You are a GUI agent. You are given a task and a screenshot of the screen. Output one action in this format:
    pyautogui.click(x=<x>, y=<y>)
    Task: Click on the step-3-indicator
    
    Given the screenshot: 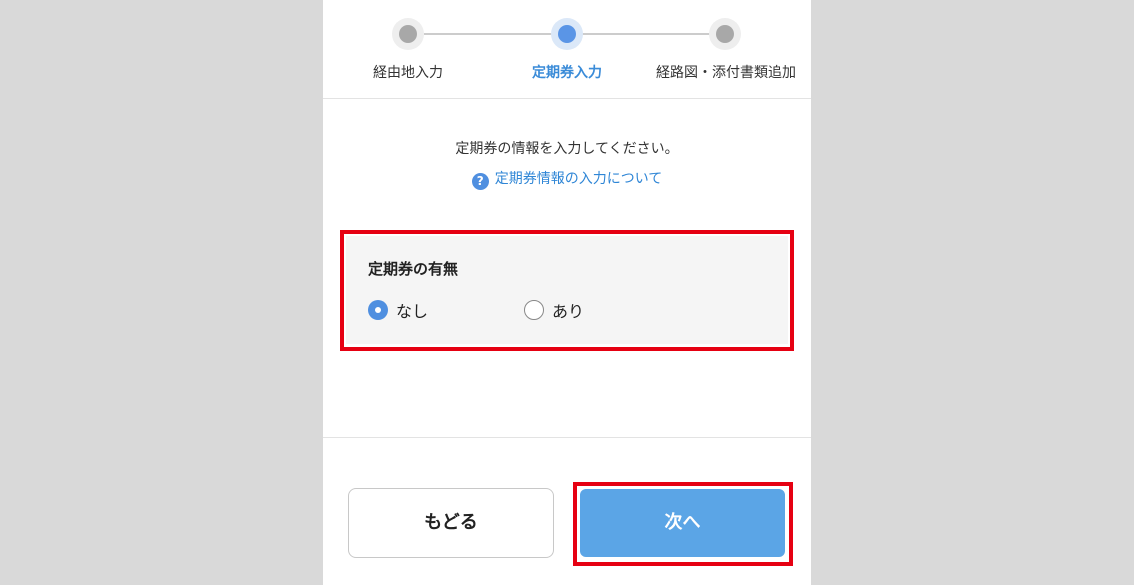 What is the action you would take?
    pyautogui.click(x=725, y=34)
    